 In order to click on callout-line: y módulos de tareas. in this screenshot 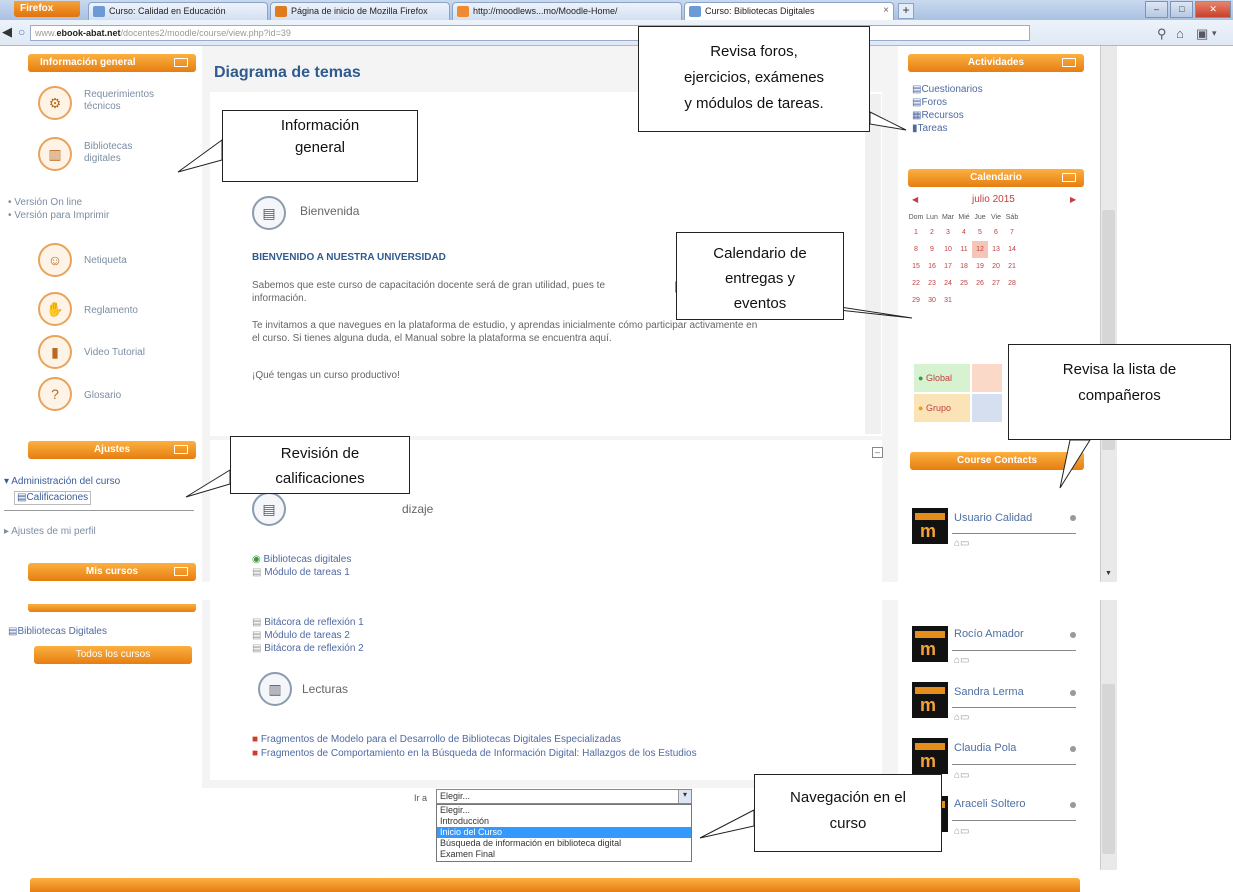, I will do `click(754, 103)`.